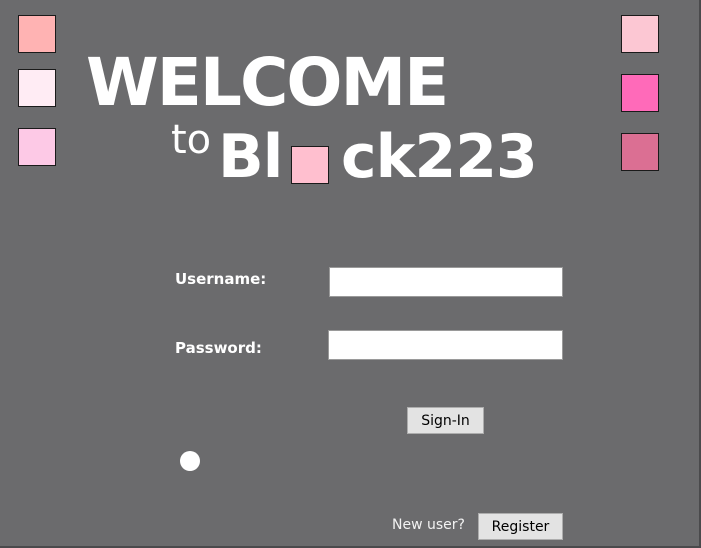 This screenshot has height=548, width=701. Describe the element at coordinates (428, 525) in the screenshot. I see `new-user-text: New user?` at that location.